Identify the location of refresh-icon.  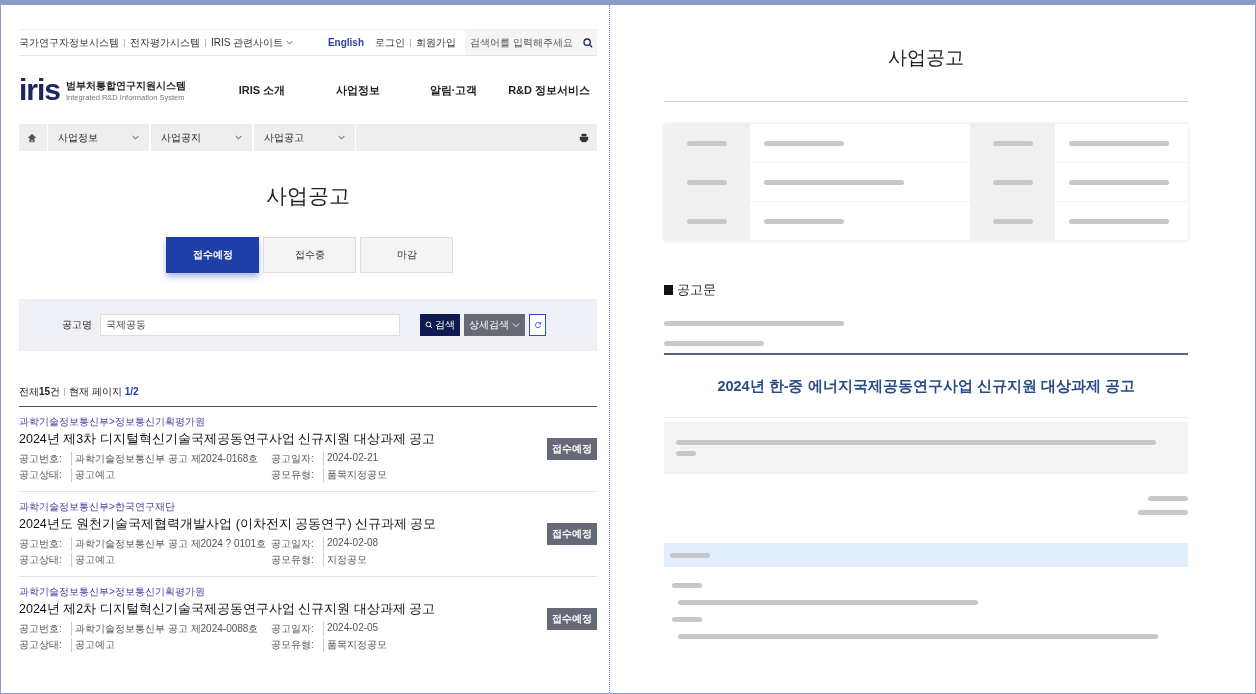
(537, 325).